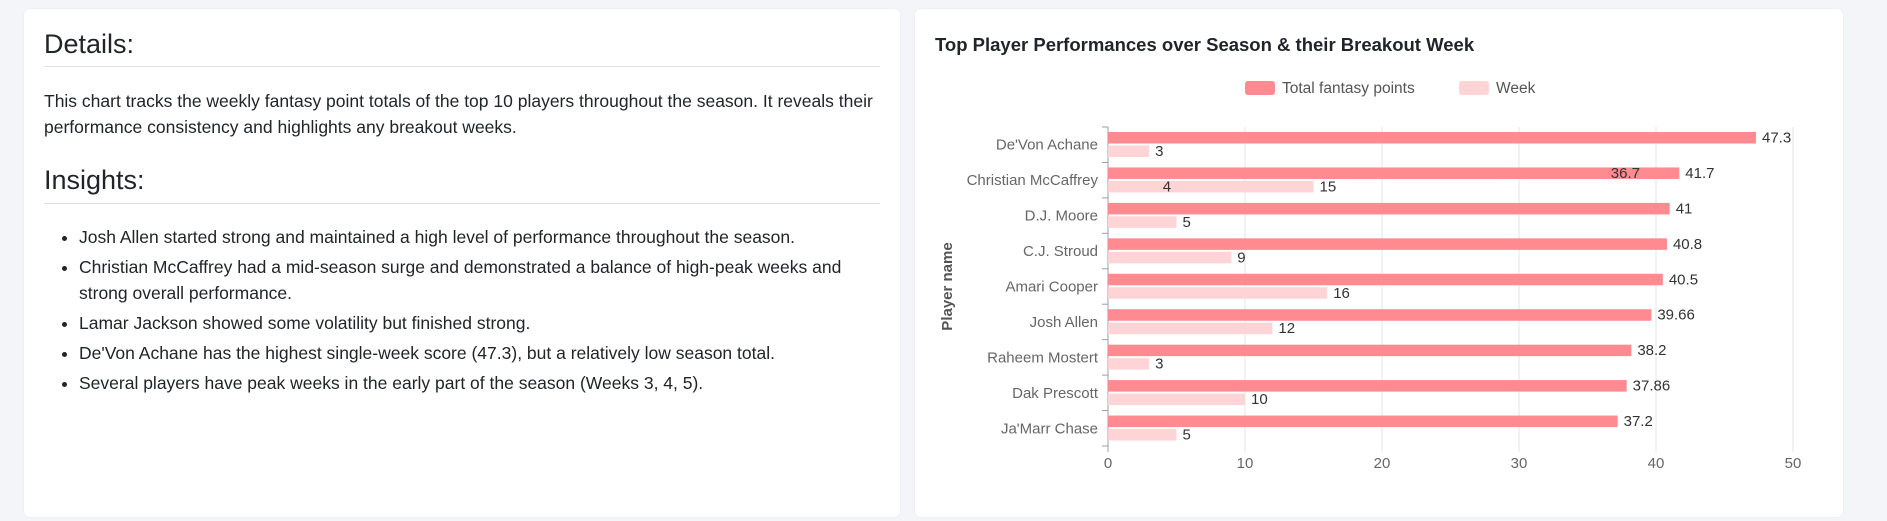 Image resolution: width=1887 pixels, height=521 pixels. I want to click on data-label: 9, so click(1241, 257).